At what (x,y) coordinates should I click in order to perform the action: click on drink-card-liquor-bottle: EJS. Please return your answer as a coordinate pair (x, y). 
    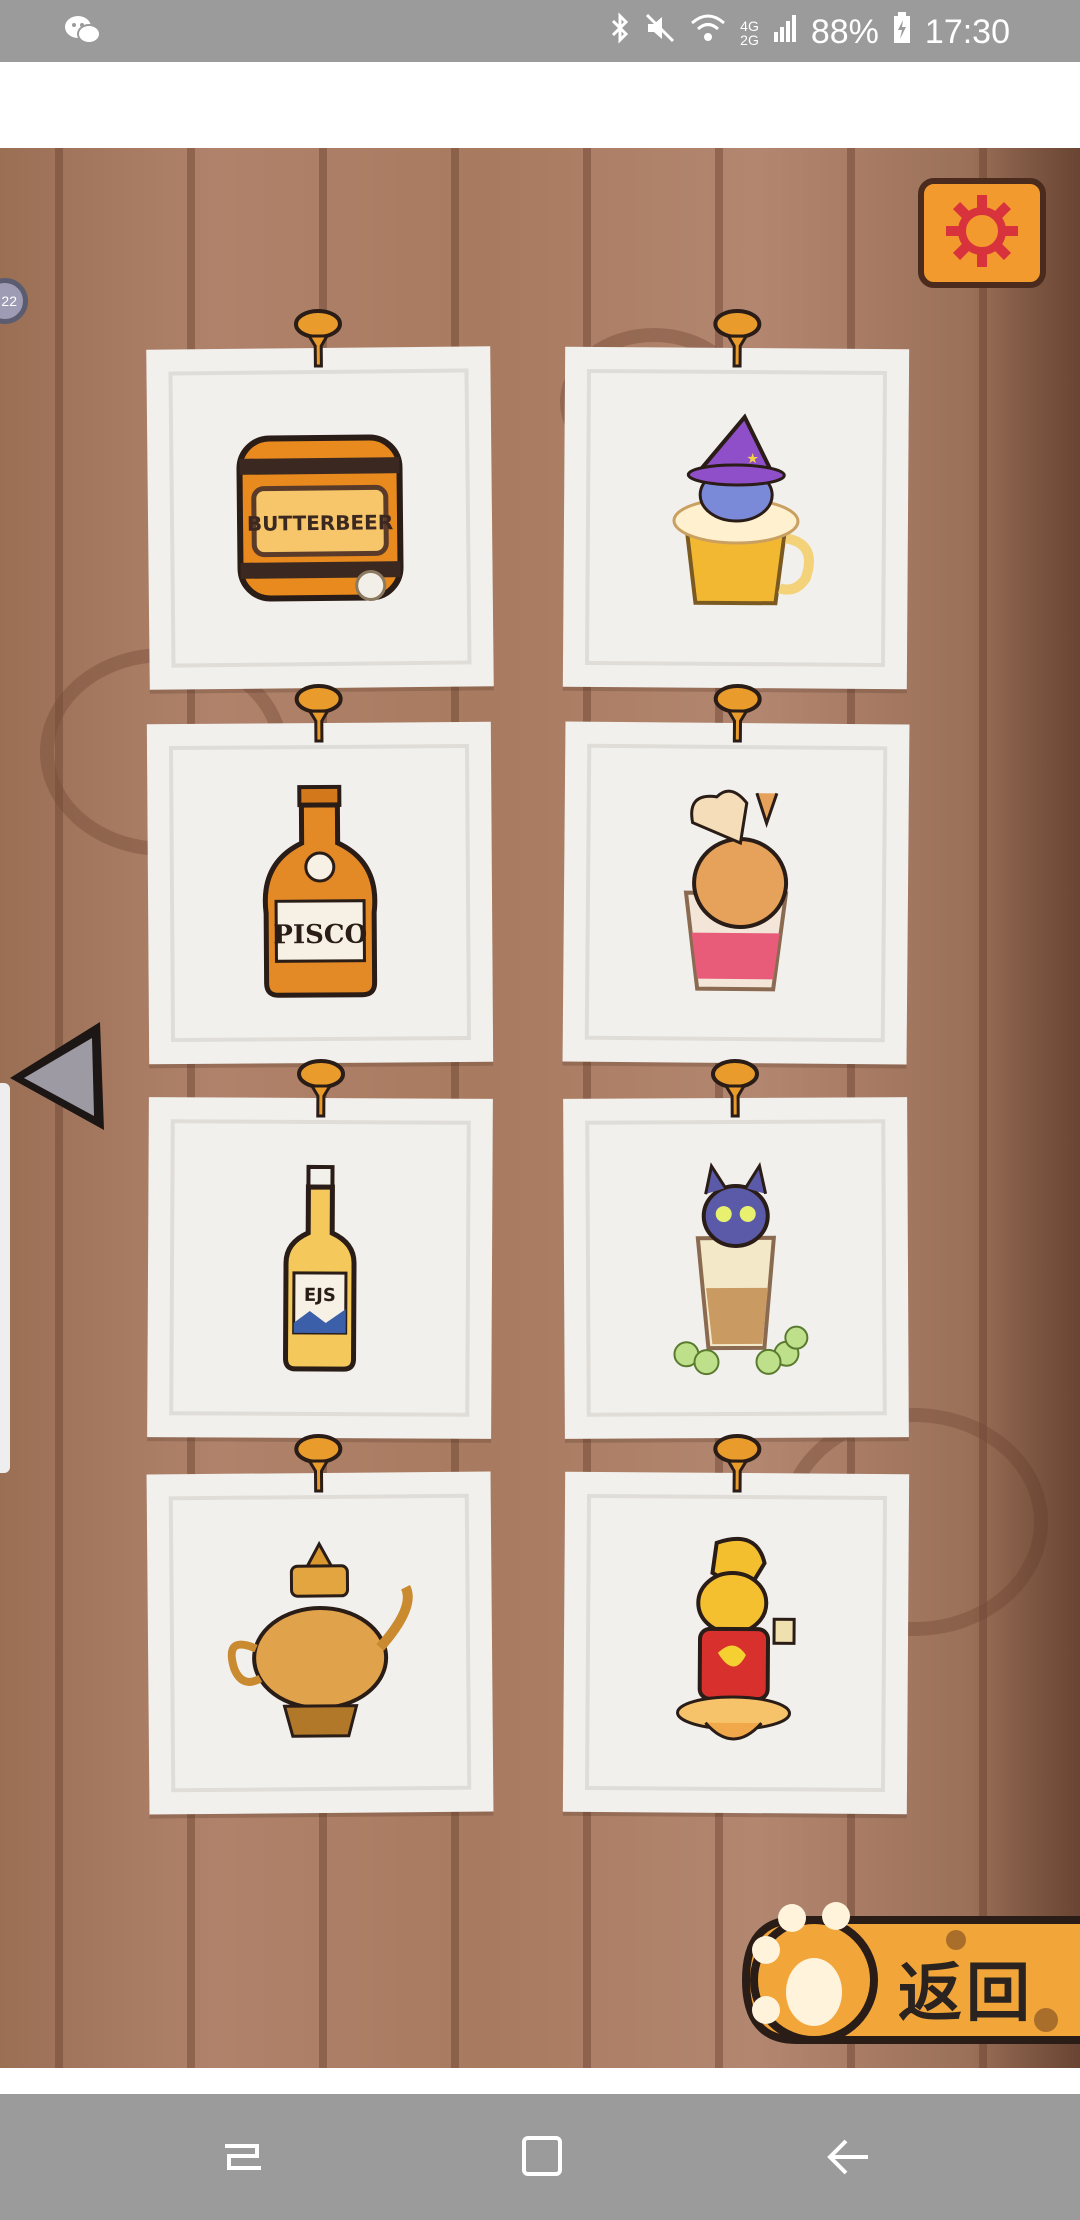
    Looking at the image, I should click on (320, 1249).